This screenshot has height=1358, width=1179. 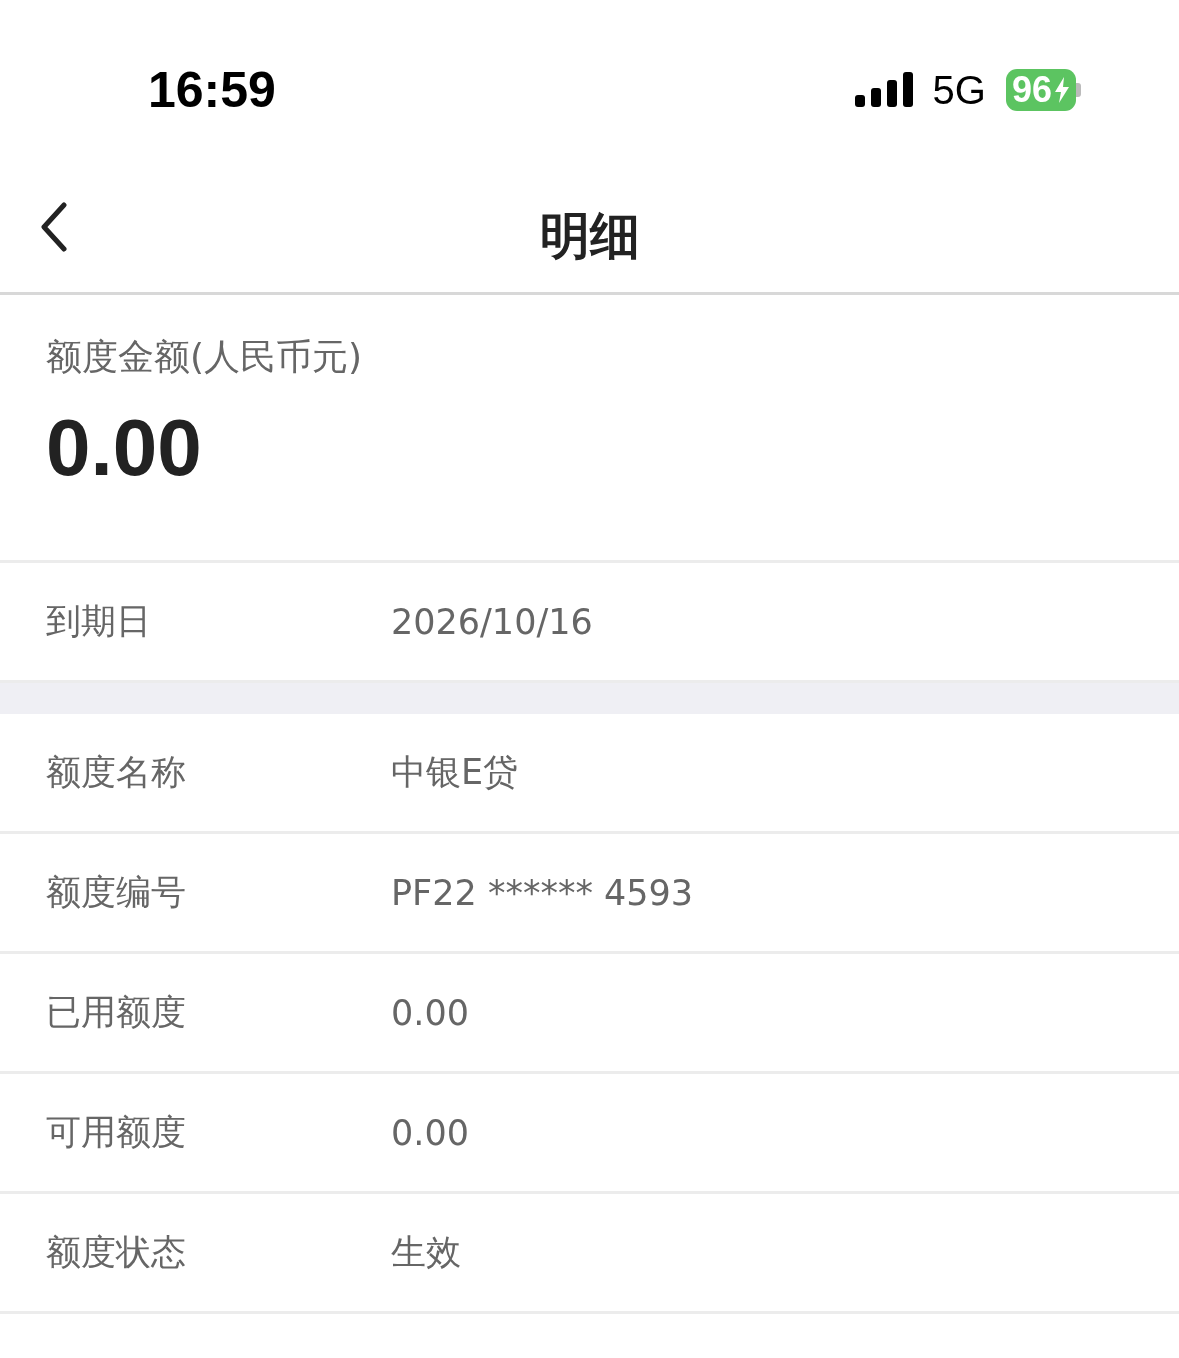 What do you see at coordinates (589, 236) in the screenshot?
I see `page-title: 明细` at bounding box center [589, 236].